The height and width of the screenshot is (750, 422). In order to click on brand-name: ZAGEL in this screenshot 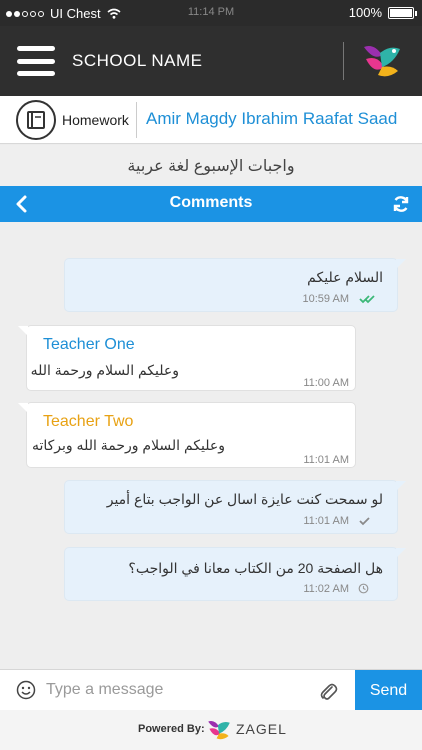, I will do `click(261, 729)`.